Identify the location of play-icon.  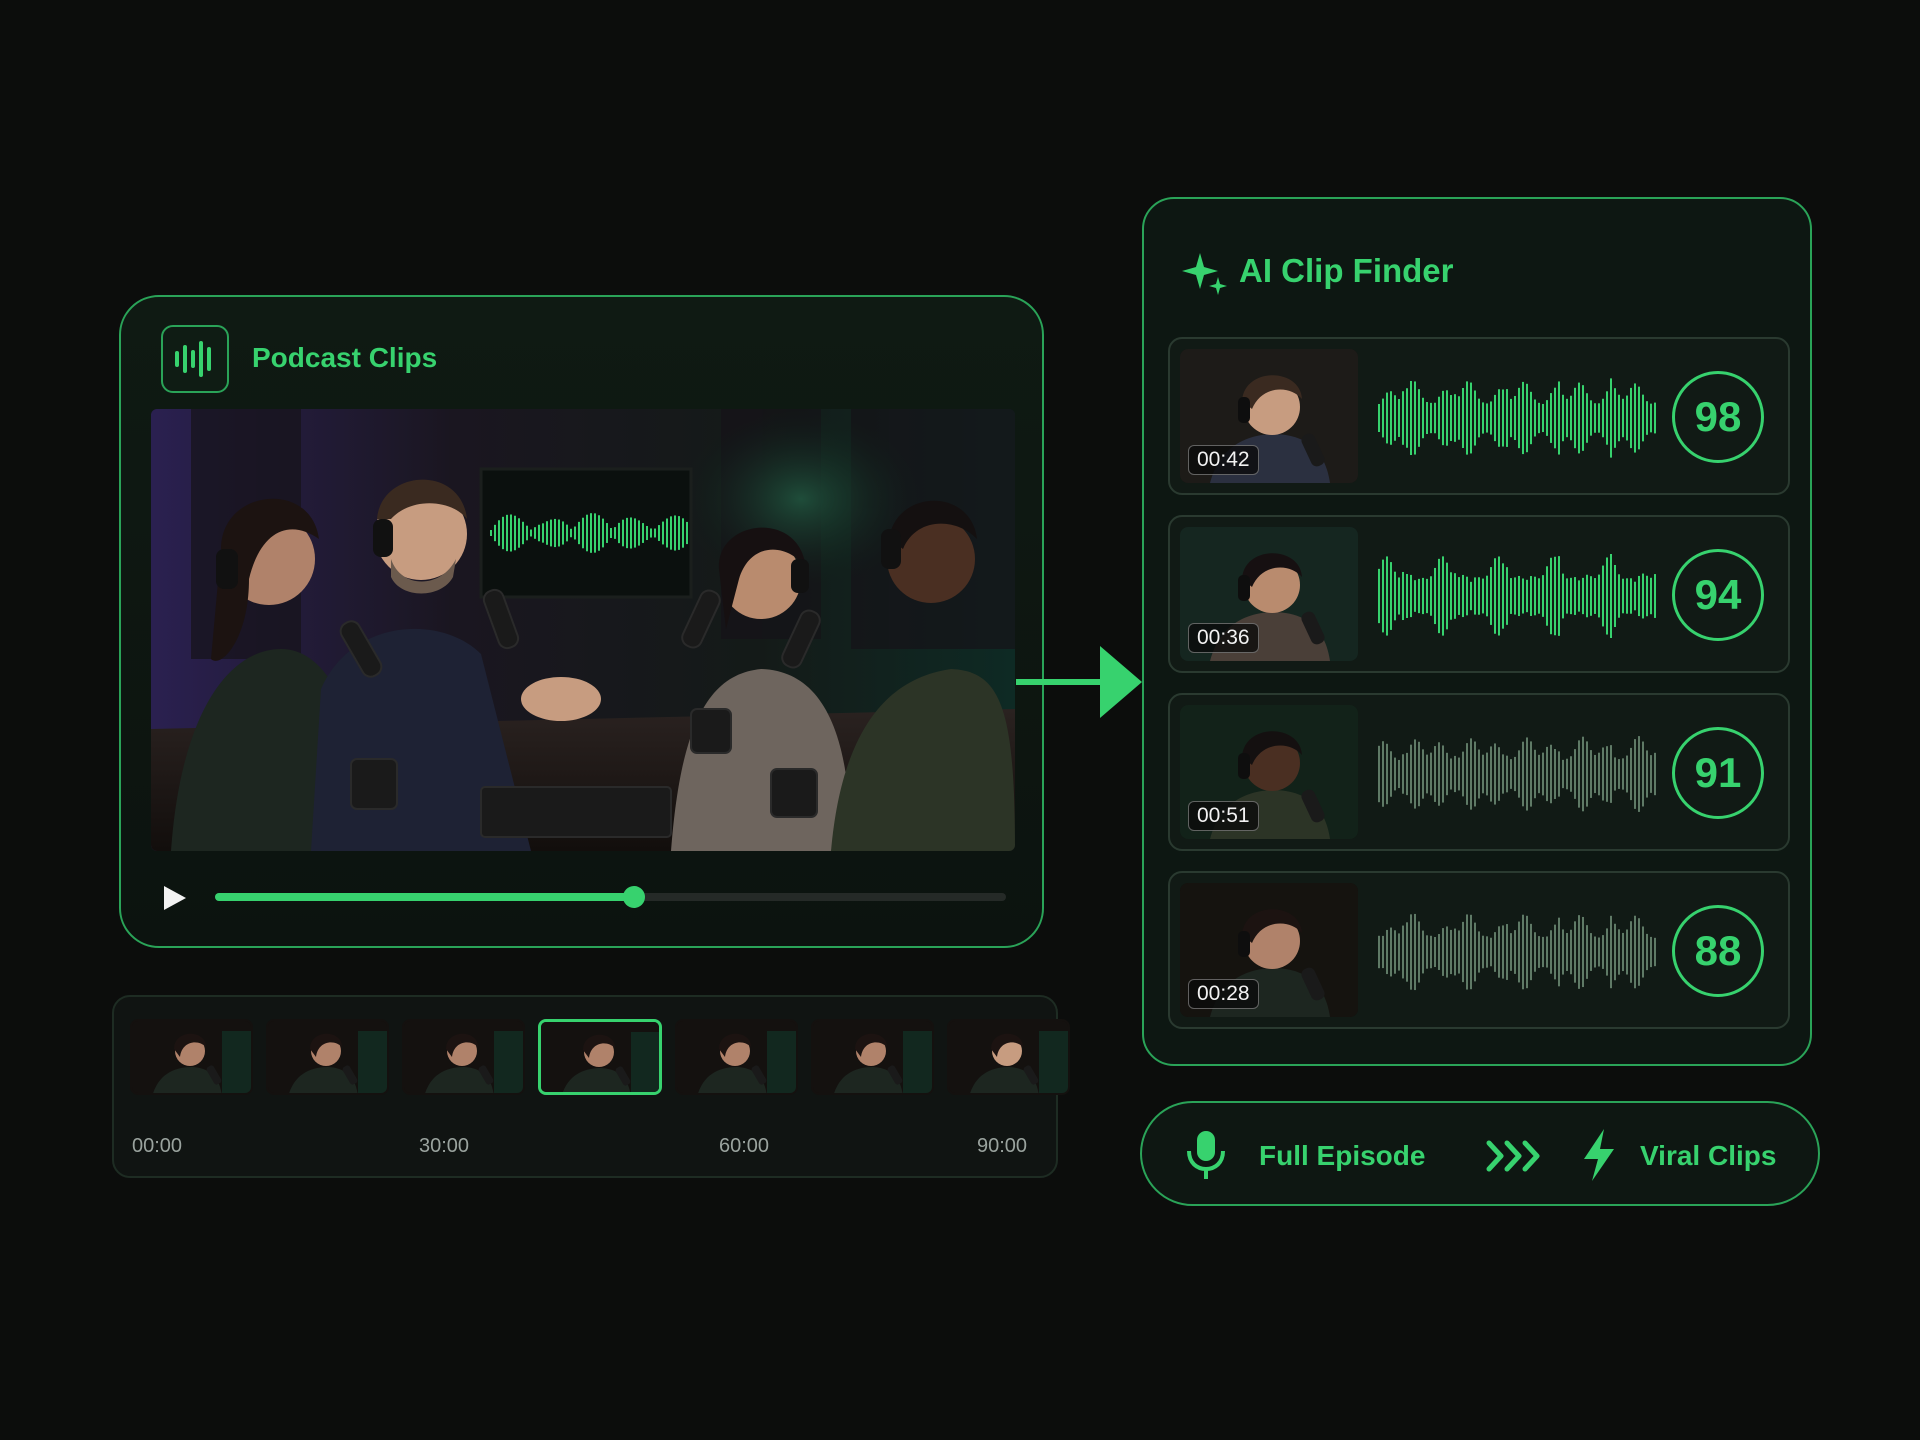
(175, 898).